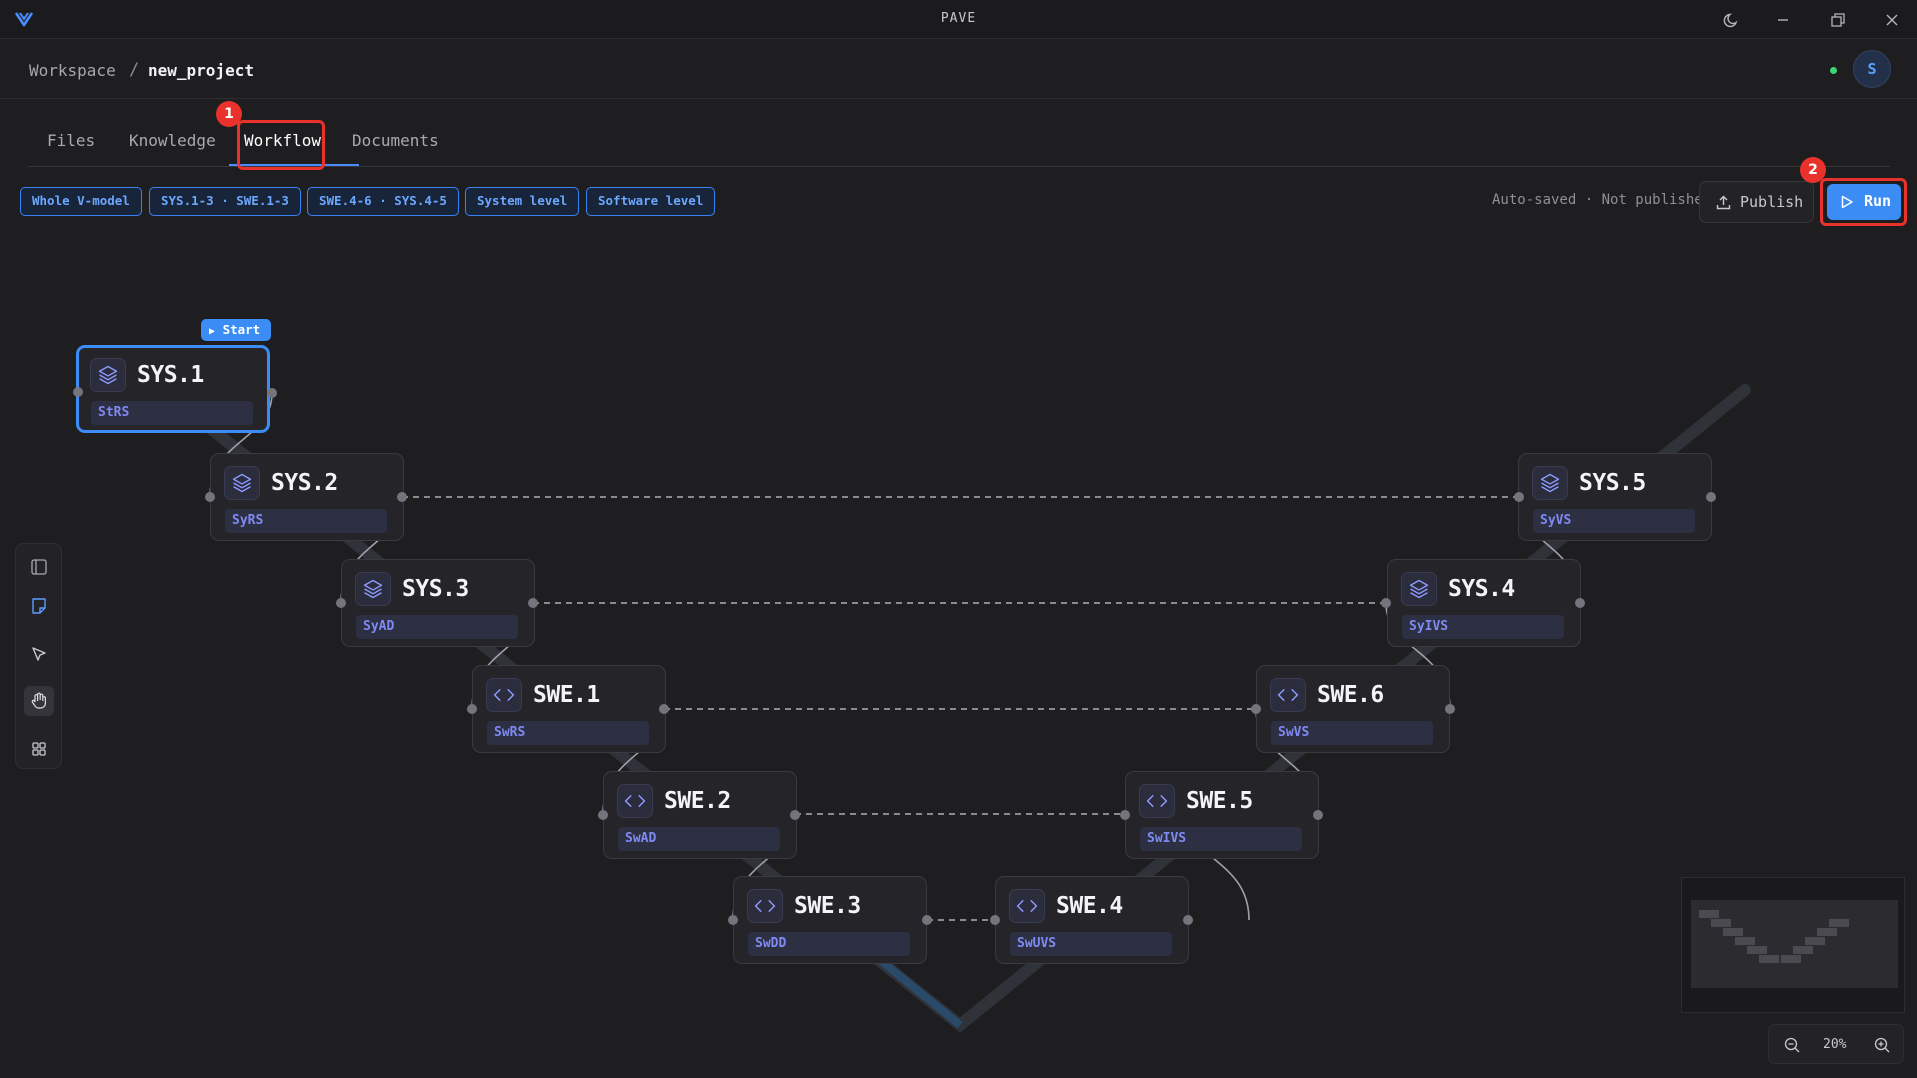 Image resolution: width=1917 pixels, height=1078 pixels. I want to click on node-subtitle: SwVS, so click(1352, 733).